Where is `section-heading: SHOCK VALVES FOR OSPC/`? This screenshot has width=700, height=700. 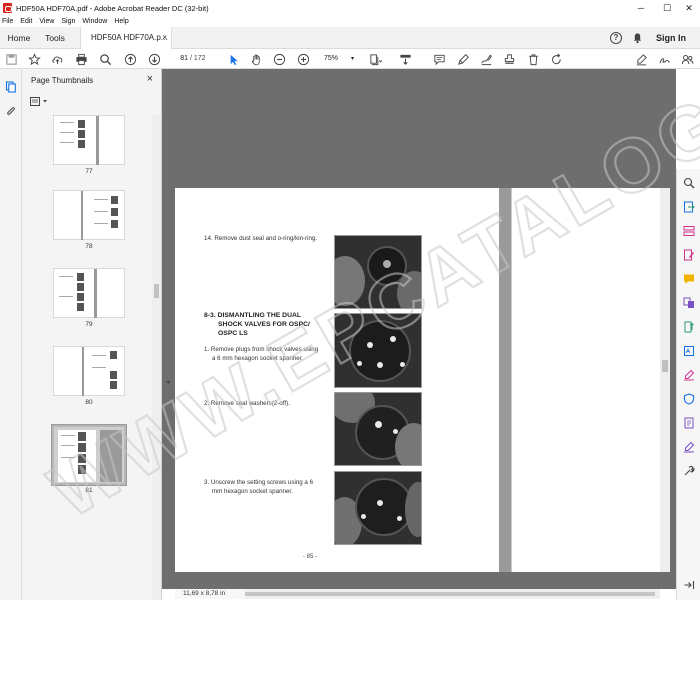
section-heading: SHOCK VALVES FOR OSPC/ is located at coordinates (264, 324).